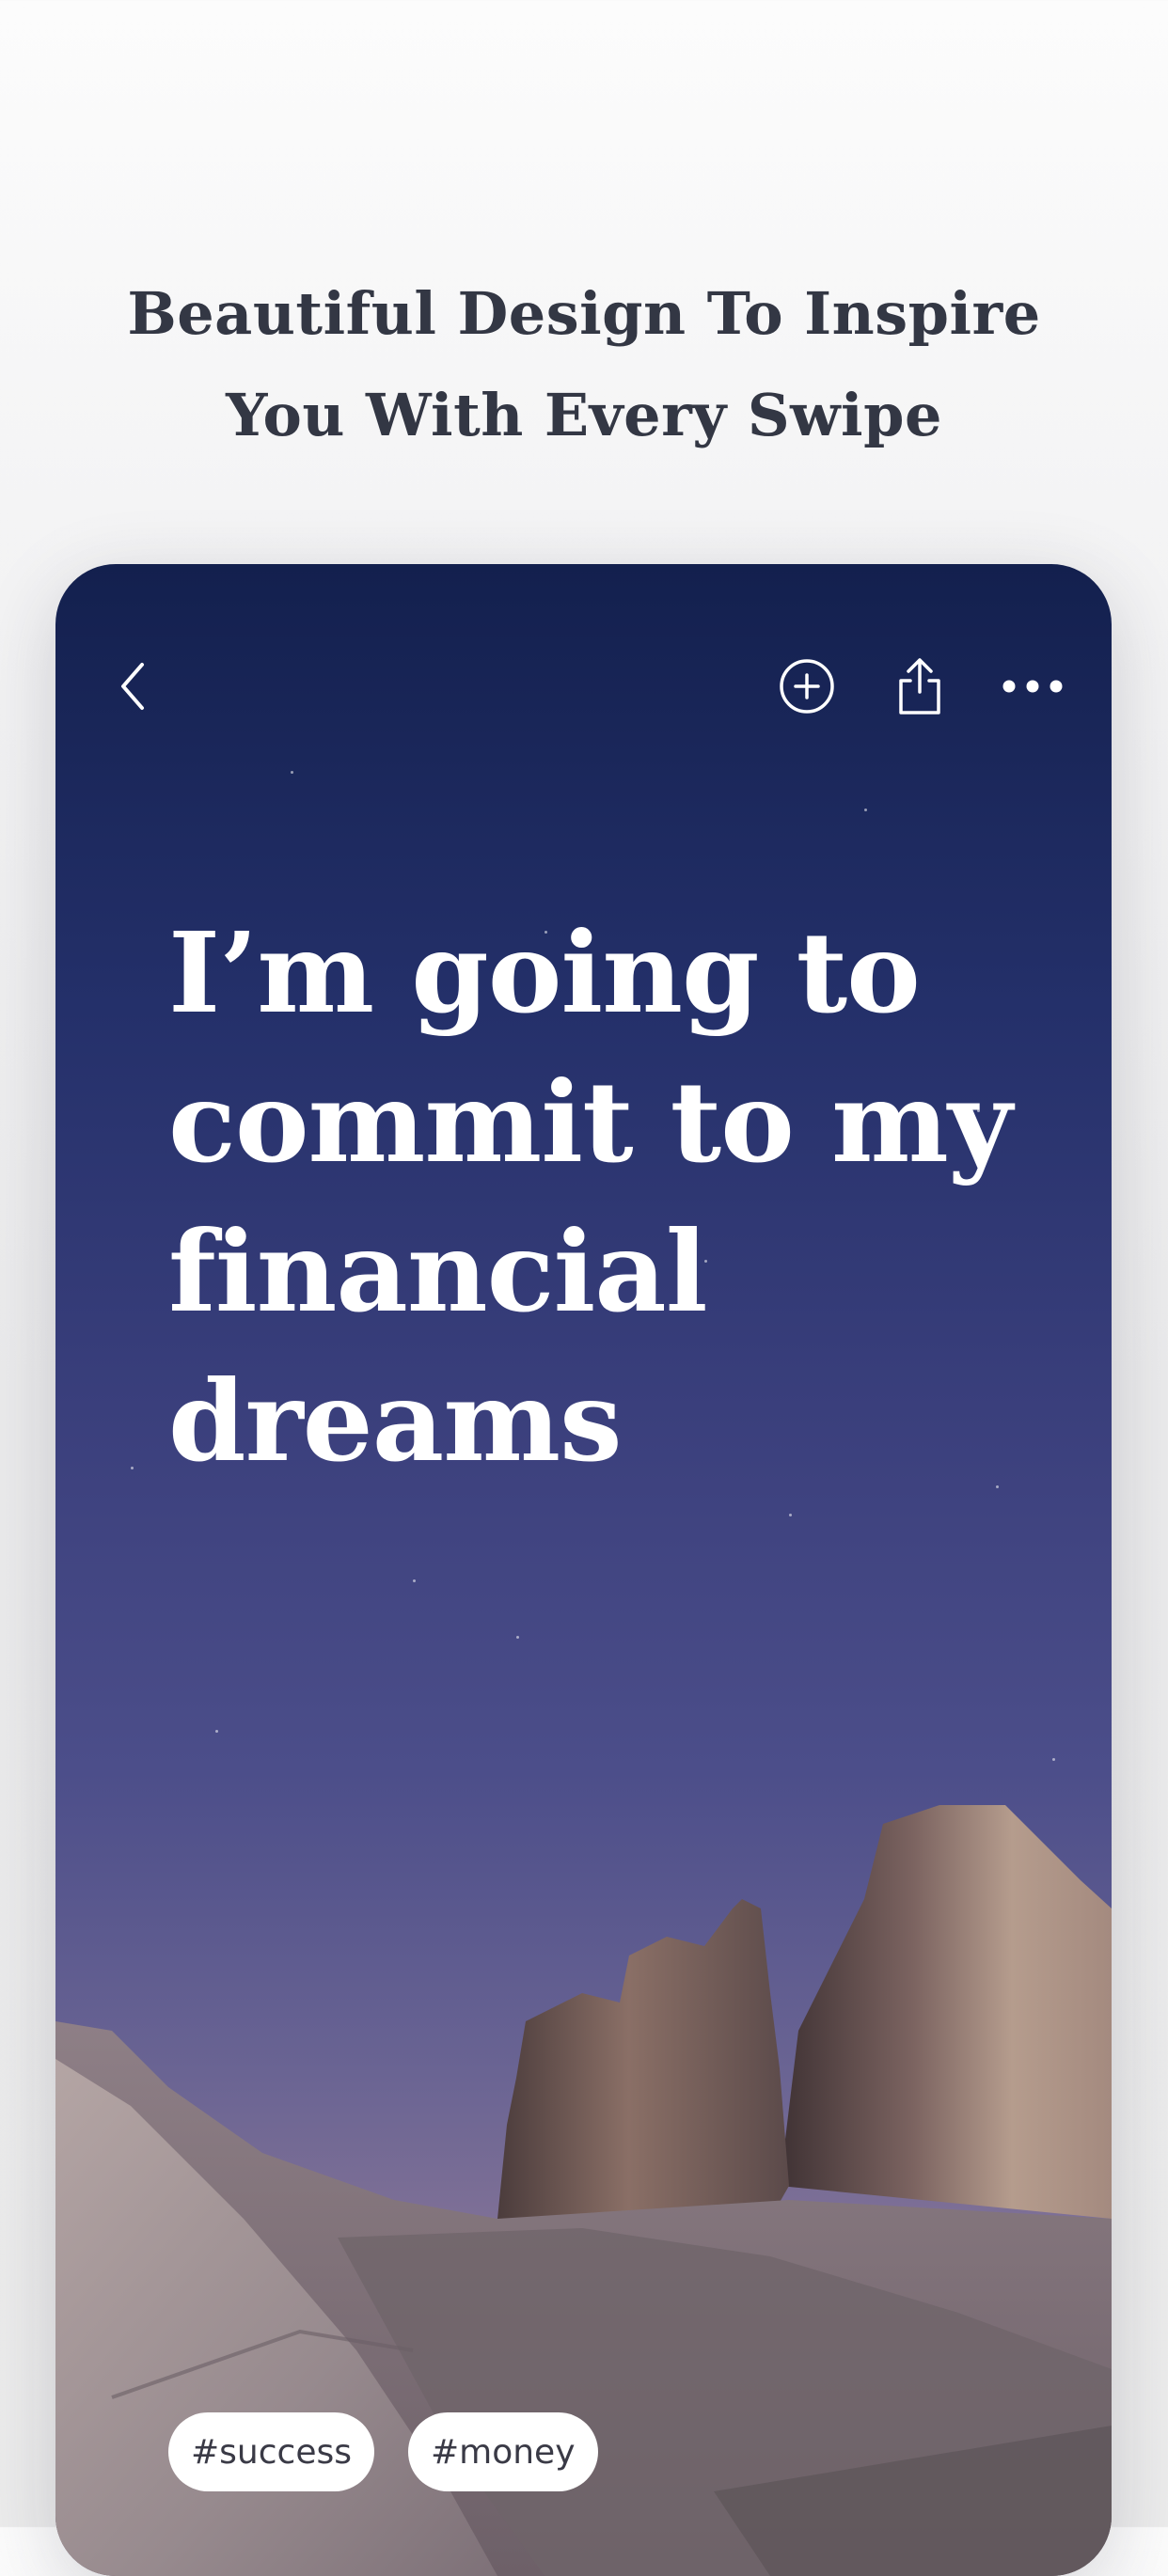 This screenshot has width=1168, height=2576. I want to click on more-horizontal-icon, so click(1032, 686).